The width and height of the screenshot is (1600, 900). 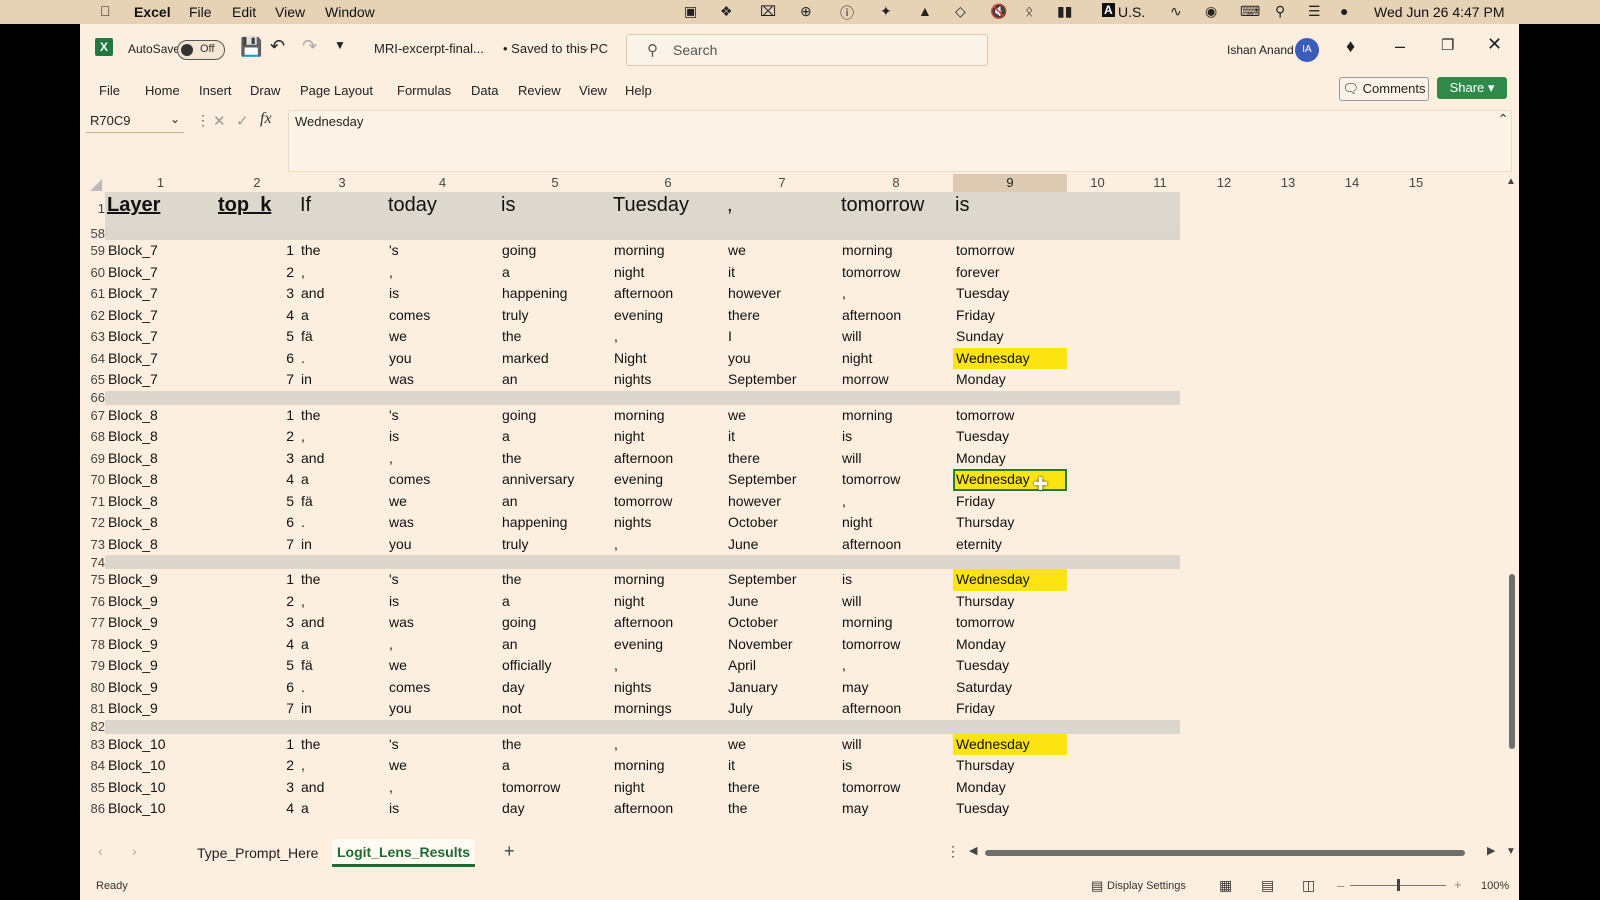 What do you see at coordinates (554, 359) in the screenshot?
I see `table-cell: marked` at bounding box center [554, 359].